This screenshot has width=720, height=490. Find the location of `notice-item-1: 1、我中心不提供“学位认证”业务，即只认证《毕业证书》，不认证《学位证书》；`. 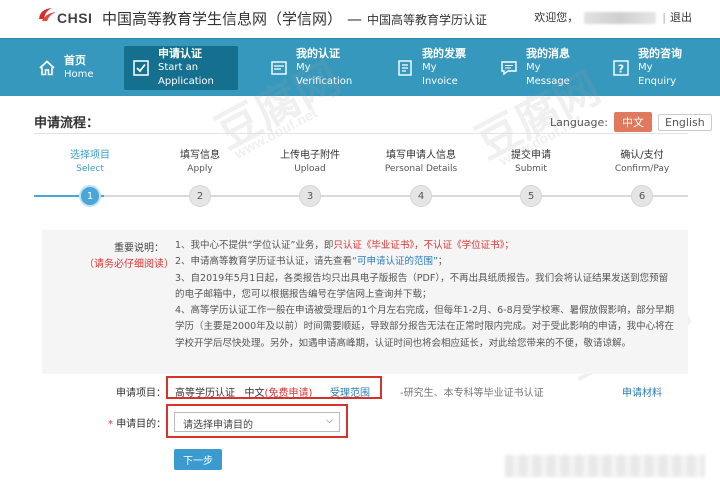

notice-item-1: 1、我中心不提供“学位认证”业务，即只认证《毕业证书》，不认证《学位证书》； is located at coordinates (344, 245).